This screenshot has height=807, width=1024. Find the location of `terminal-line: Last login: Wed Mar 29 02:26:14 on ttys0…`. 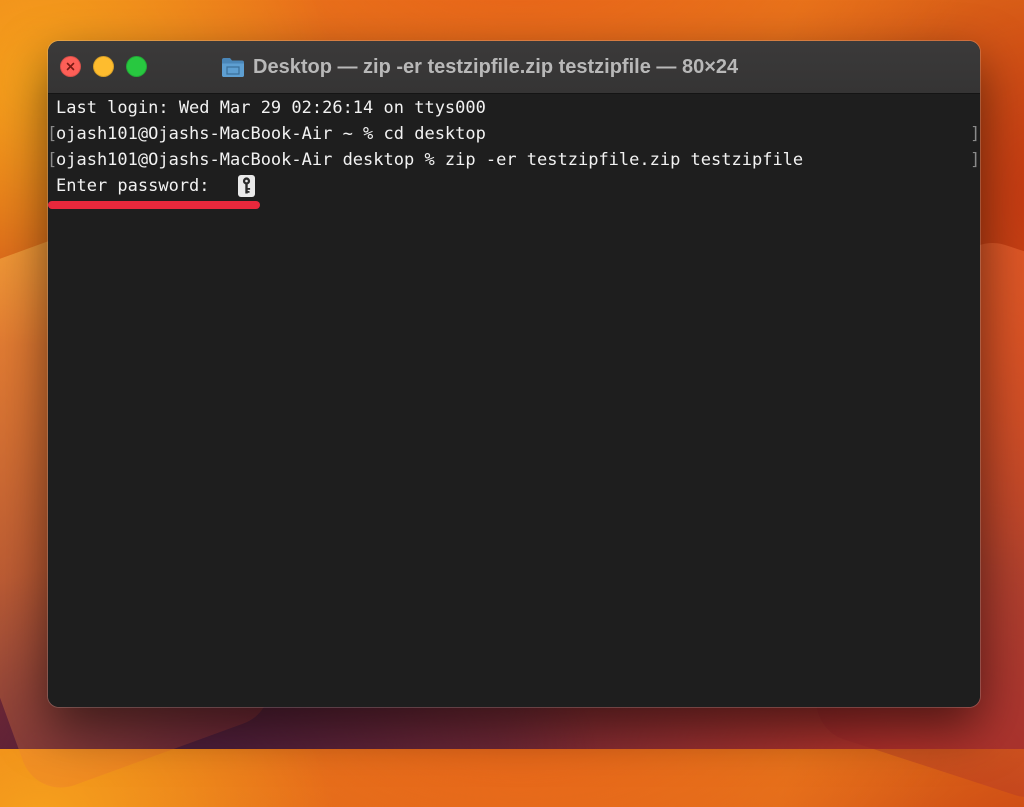

terminal-line: Last login: Wed Mar 29 02:26:14 on ttys0… is located at coordinates (271, 108).